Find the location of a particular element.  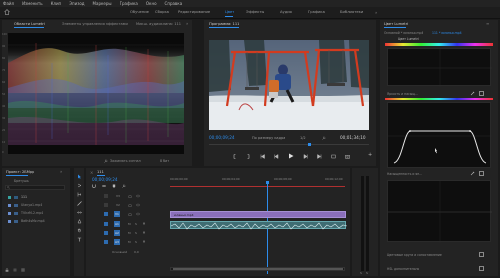

wrench-icon is located at coordinates (106, 161).